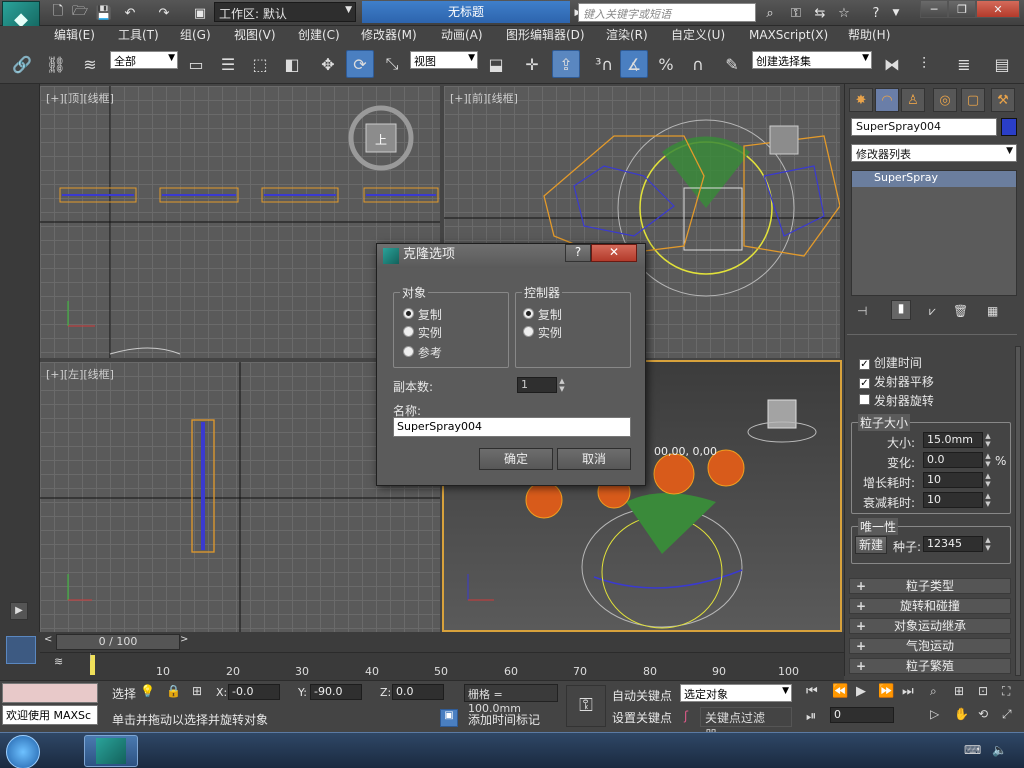 The image size is (1024, 768). I want to click on viewport-layout-icon, so click(21, 650).